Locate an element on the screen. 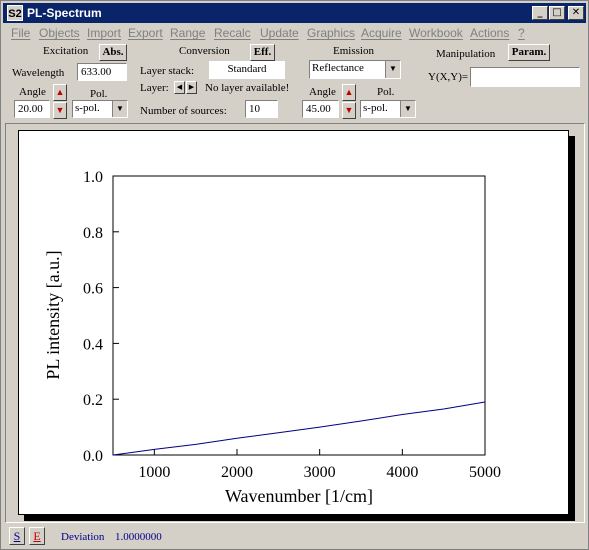  triangle-left-icon: ◀ is located at coordinates (179, 87).